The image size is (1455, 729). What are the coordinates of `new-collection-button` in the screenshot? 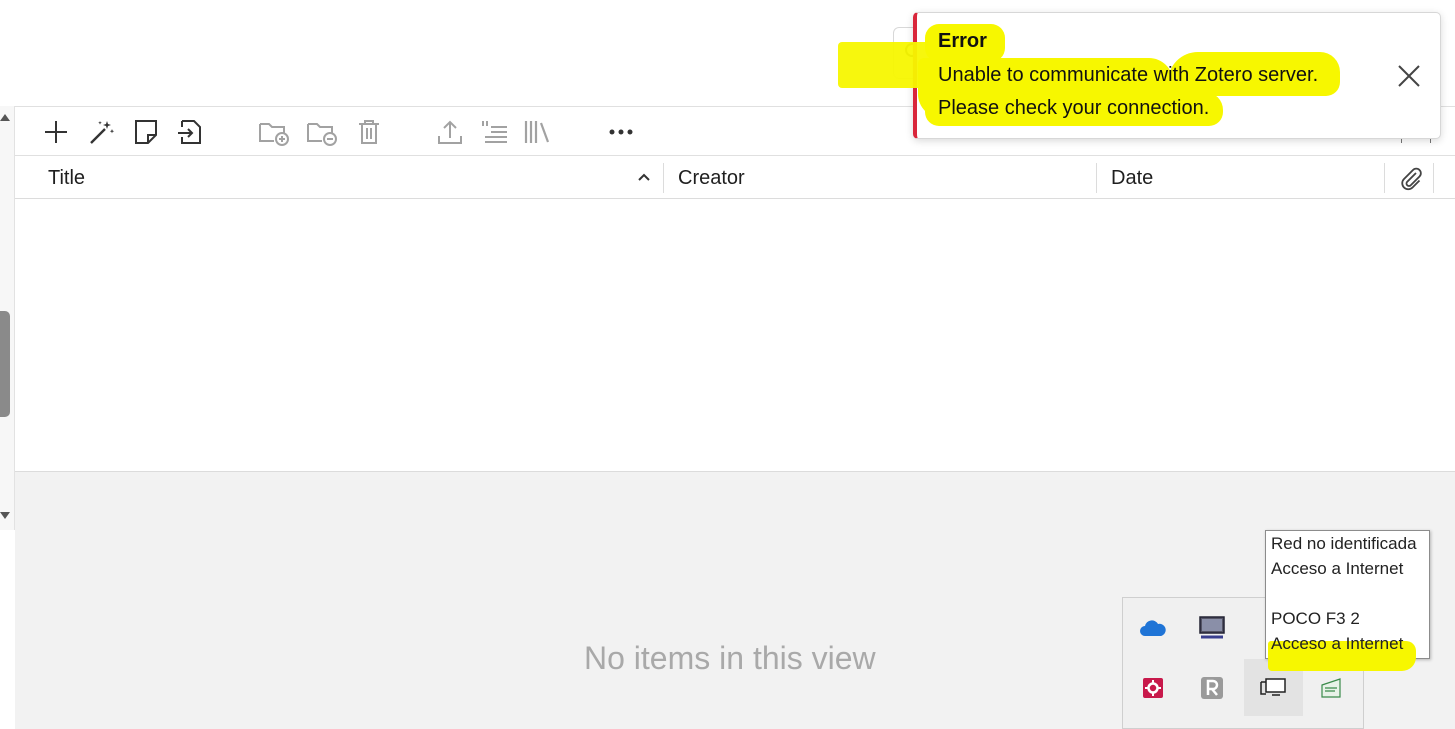 It's located at (275, 132).